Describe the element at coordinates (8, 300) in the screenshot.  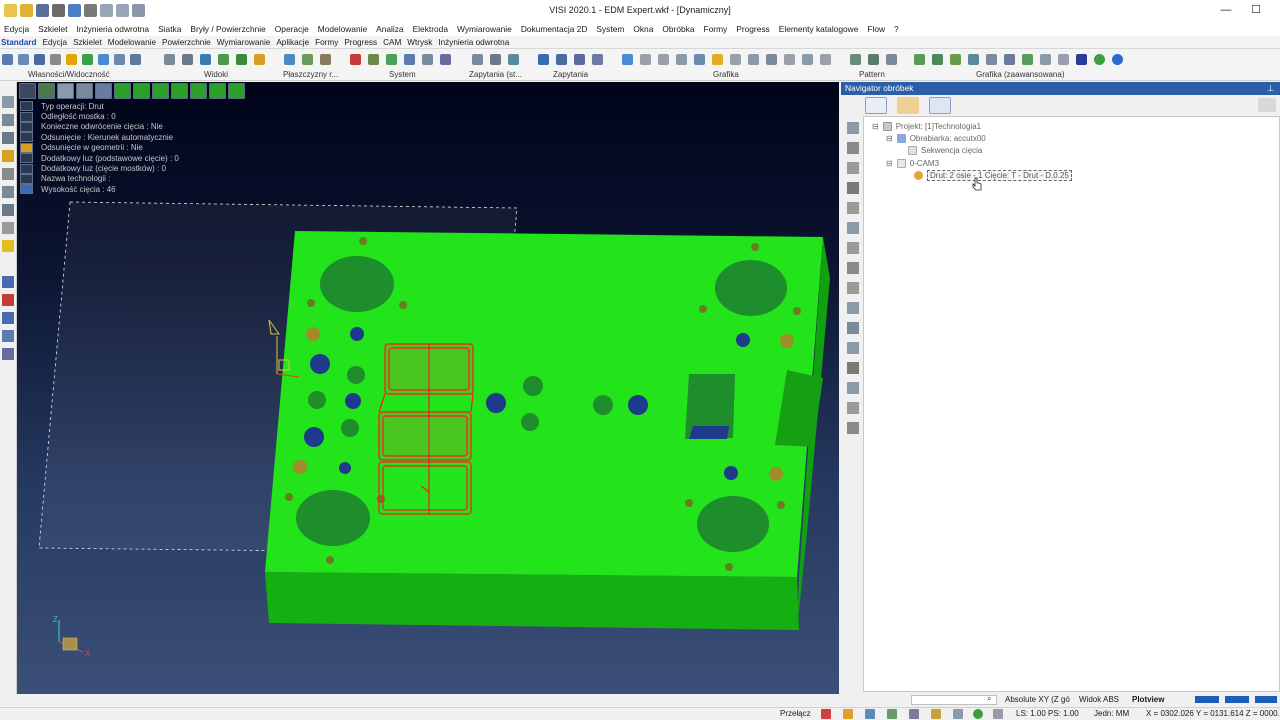
I see `tool-axis-y-icon` at that location.